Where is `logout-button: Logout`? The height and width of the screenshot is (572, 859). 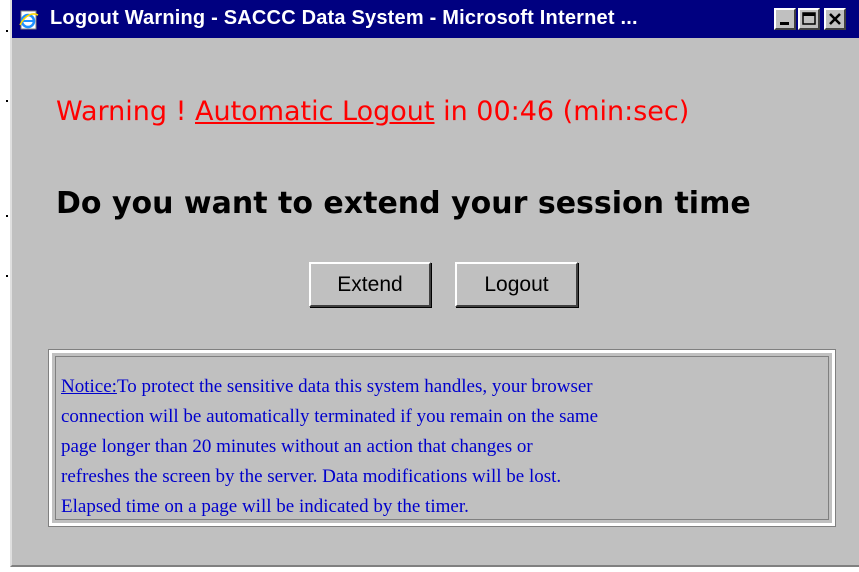 logout-button: Logout is located at coordinates (516, 284).